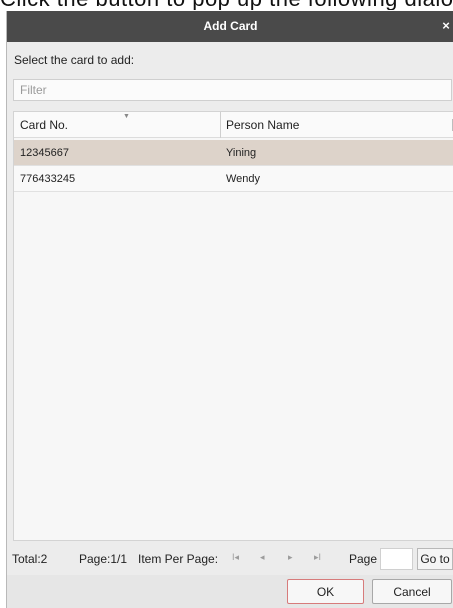  What do you see at coordinates (232, 90) in the screenshot?
I see `filter-input` at bounding box center [232, 90].